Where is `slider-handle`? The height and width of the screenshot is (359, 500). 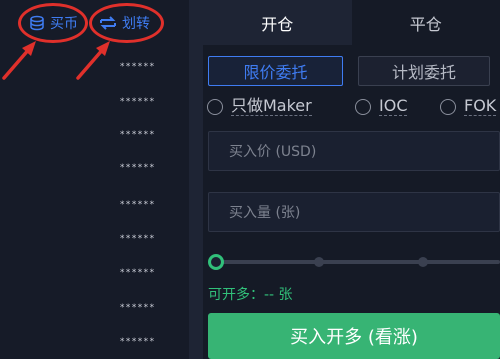 slider-handle is located at coordinates (216, 262).